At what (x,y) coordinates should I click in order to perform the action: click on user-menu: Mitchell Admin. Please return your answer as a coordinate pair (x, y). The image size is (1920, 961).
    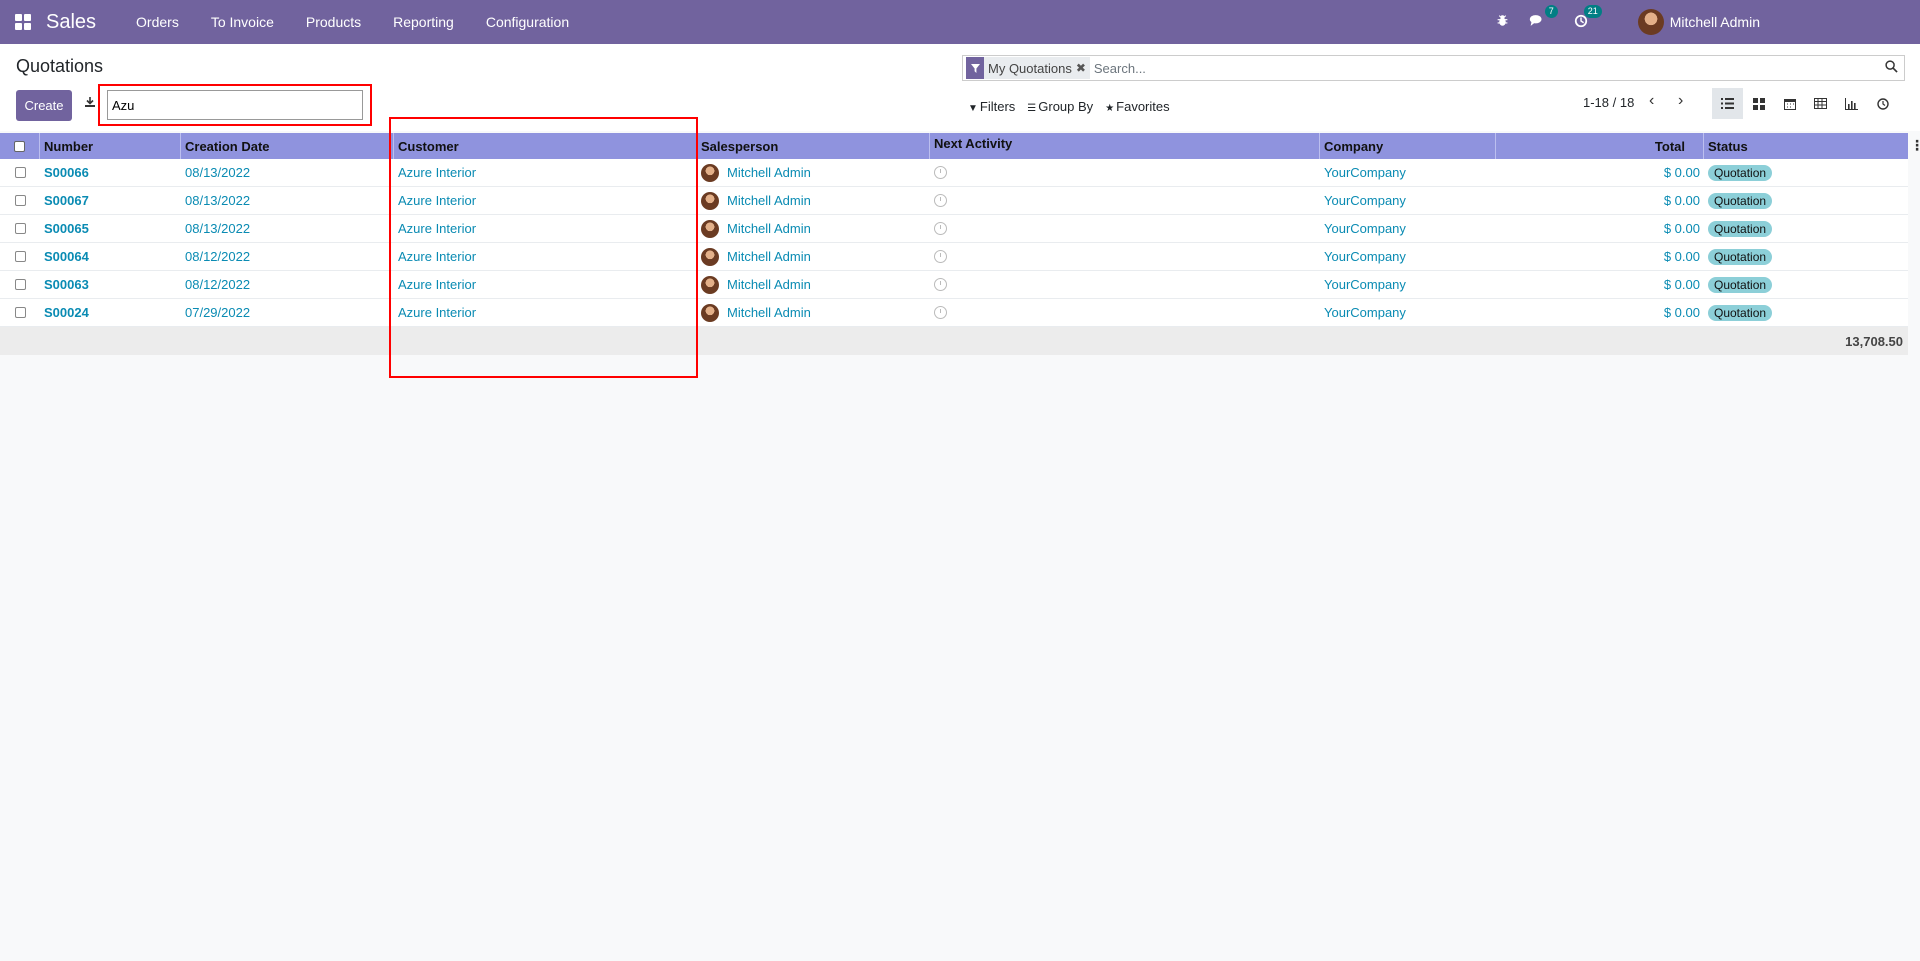
    Looking at the image, I should click on (1698, 22).